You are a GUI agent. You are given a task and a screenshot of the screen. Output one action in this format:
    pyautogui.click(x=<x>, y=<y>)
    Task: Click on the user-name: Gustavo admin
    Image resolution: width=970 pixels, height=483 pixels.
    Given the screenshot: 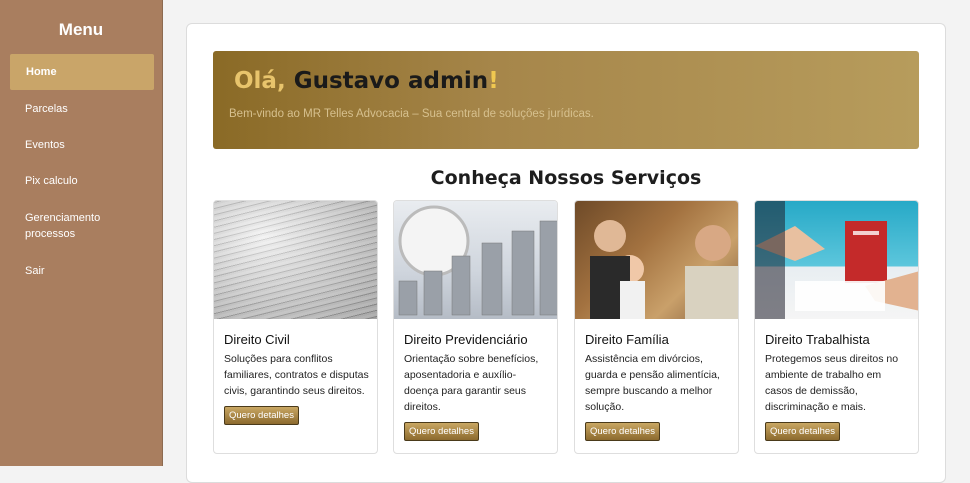 What is the action you would take?
    pyautogui.click(x=391, y=81)
    